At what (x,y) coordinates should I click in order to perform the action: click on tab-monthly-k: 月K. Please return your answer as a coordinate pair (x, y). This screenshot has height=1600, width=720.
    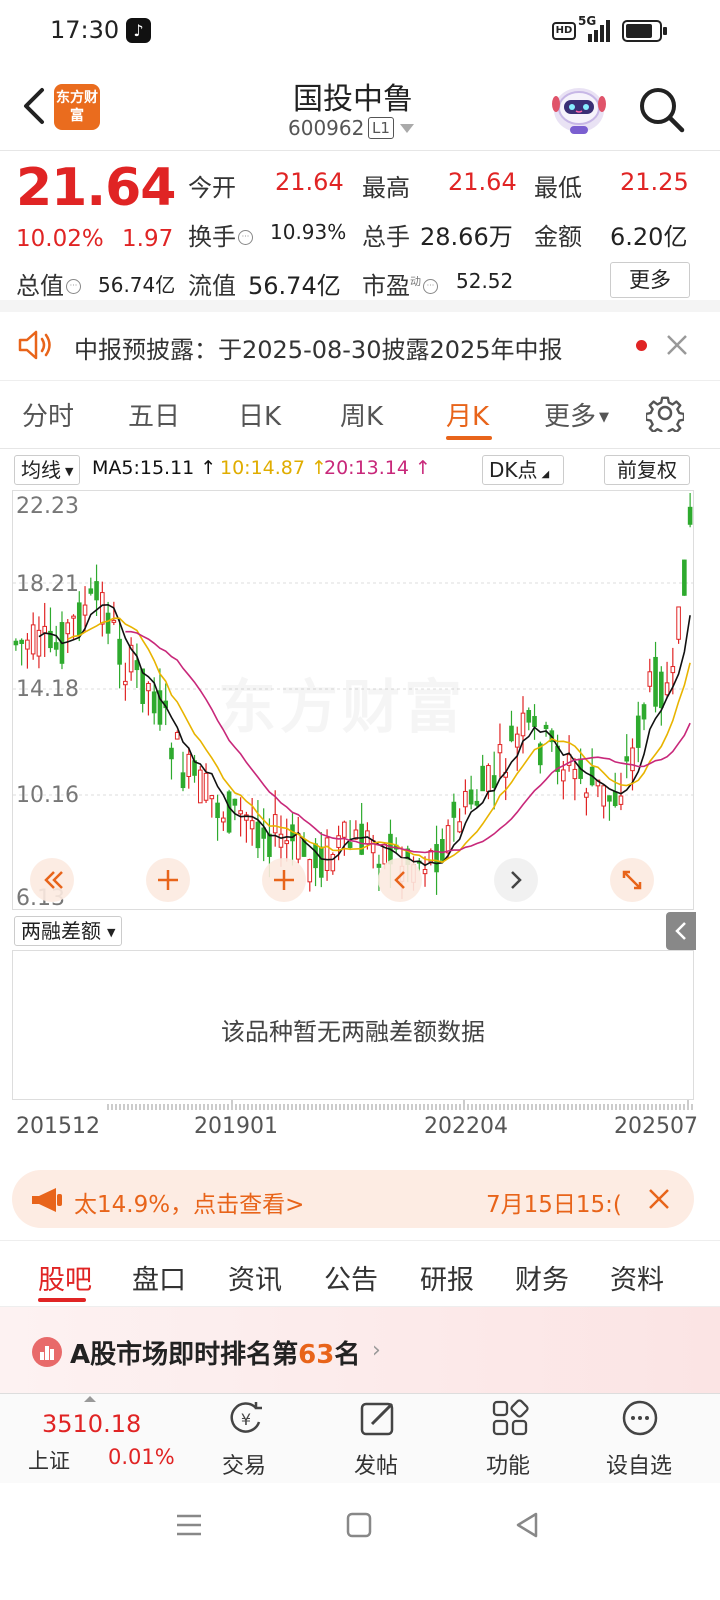
    Looking at the image, I should click on (467, 414).